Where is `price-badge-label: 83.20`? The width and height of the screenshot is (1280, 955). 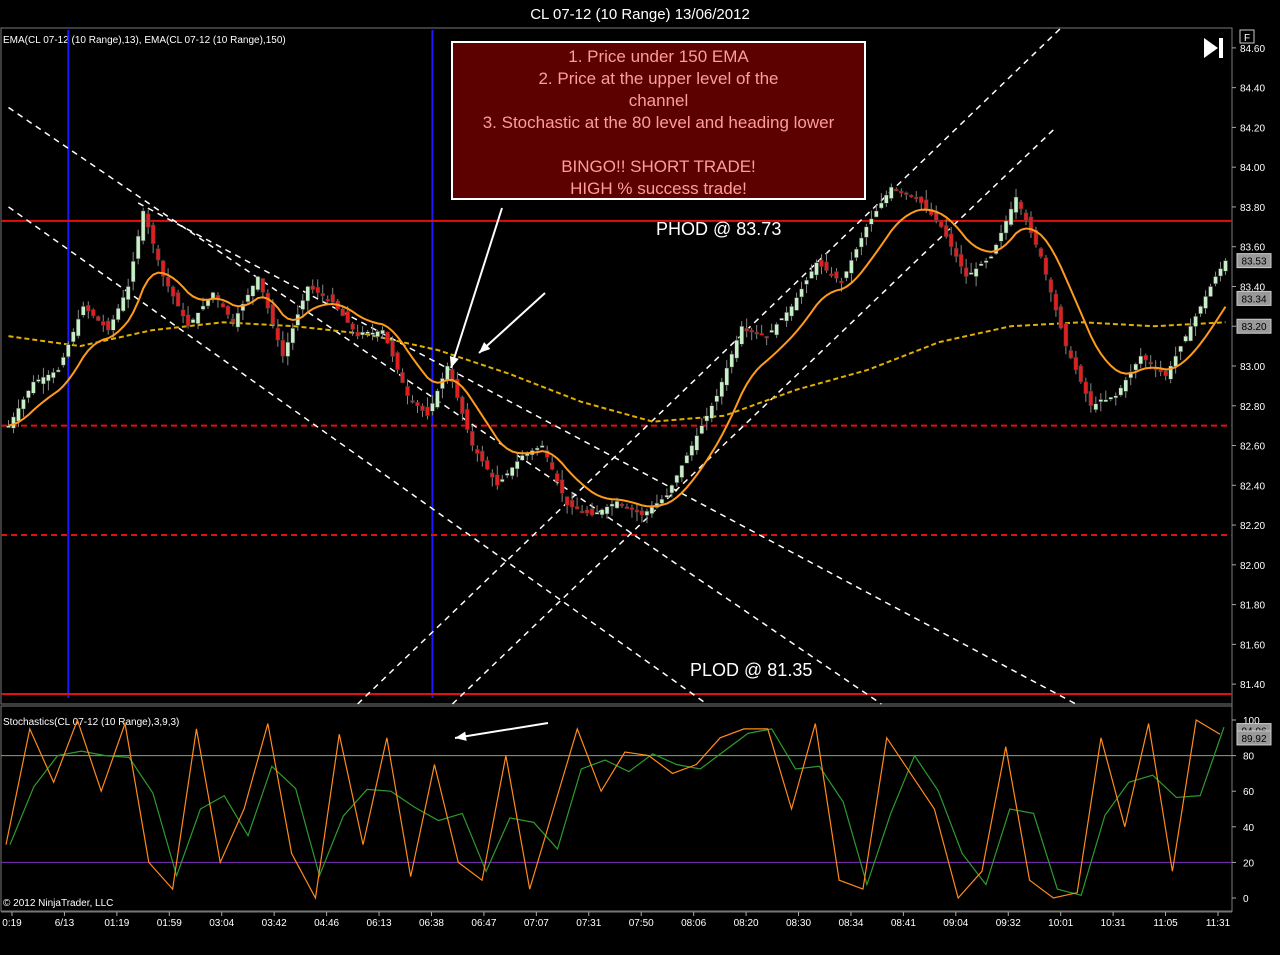
price-badge-label: 83.20 is located at coordinates (1253, 327).